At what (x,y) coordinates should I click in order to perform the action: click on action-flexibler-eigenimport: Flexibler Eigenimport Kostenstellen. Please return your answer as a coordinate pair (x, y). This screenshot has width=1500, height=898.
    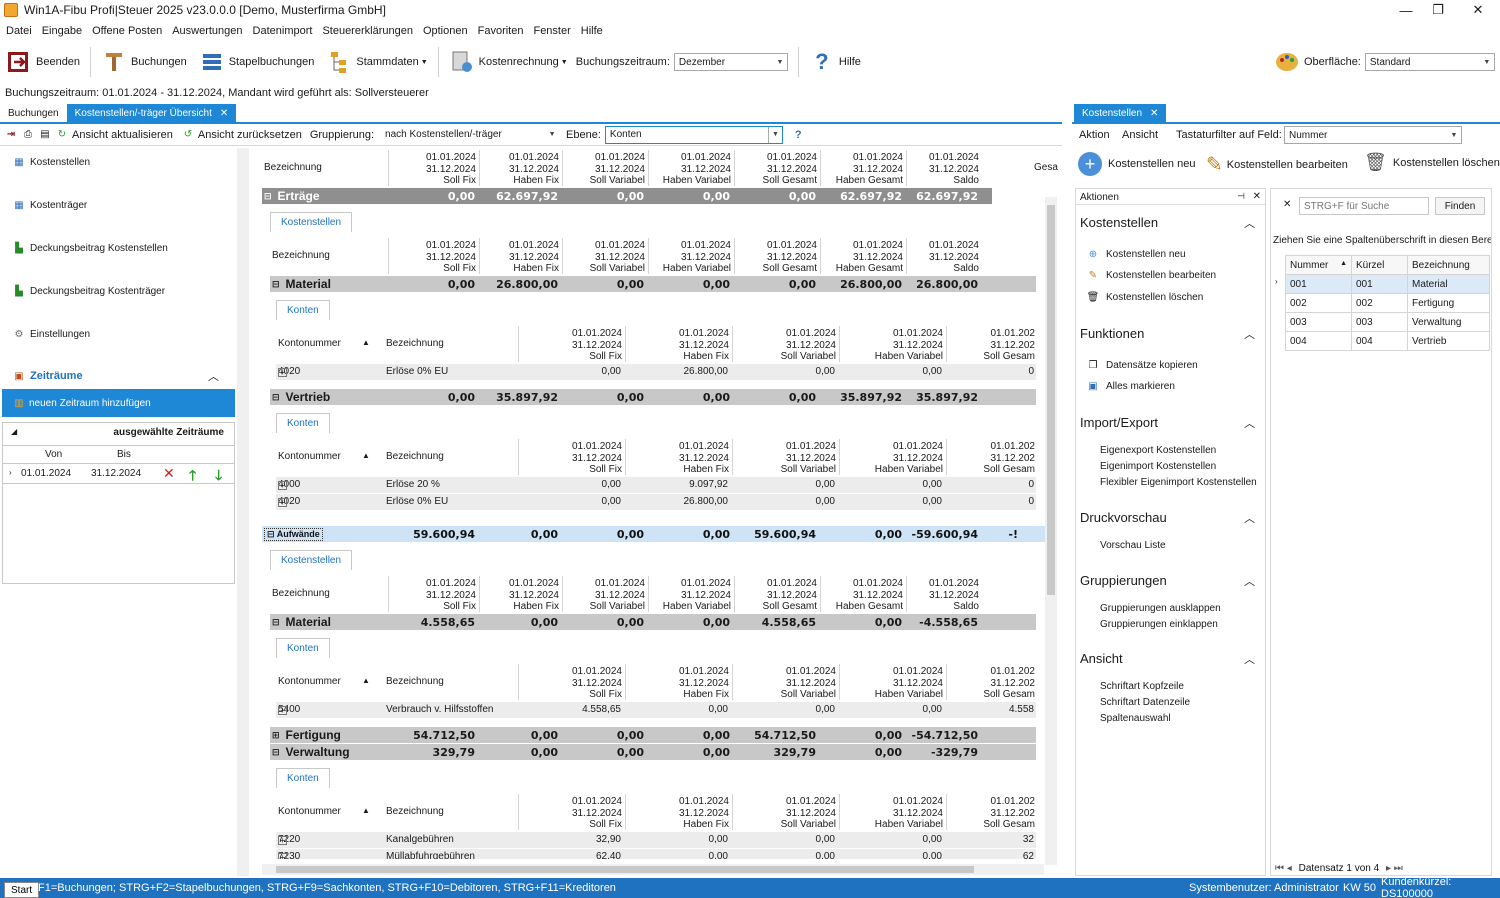
    Looking at the image, I should click on (1178, 482).